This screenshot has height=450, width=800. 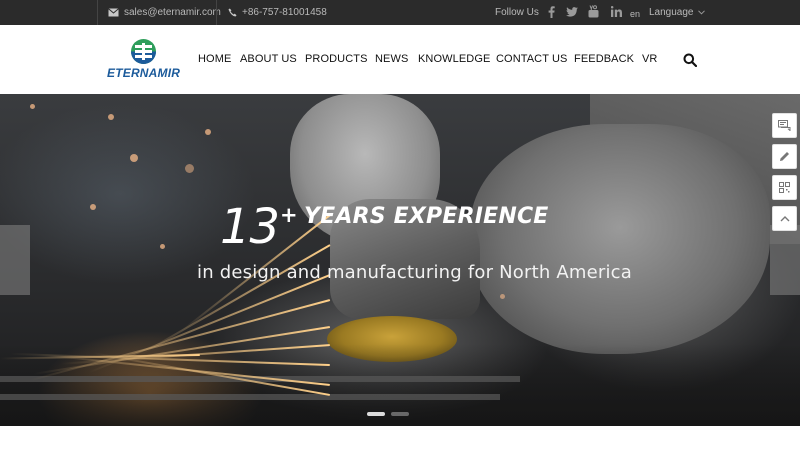 What do you see at coordinates (517, 12) in the screenshot?
I see `follow-us-label: Follow Us` at bounding box center [517, 12].